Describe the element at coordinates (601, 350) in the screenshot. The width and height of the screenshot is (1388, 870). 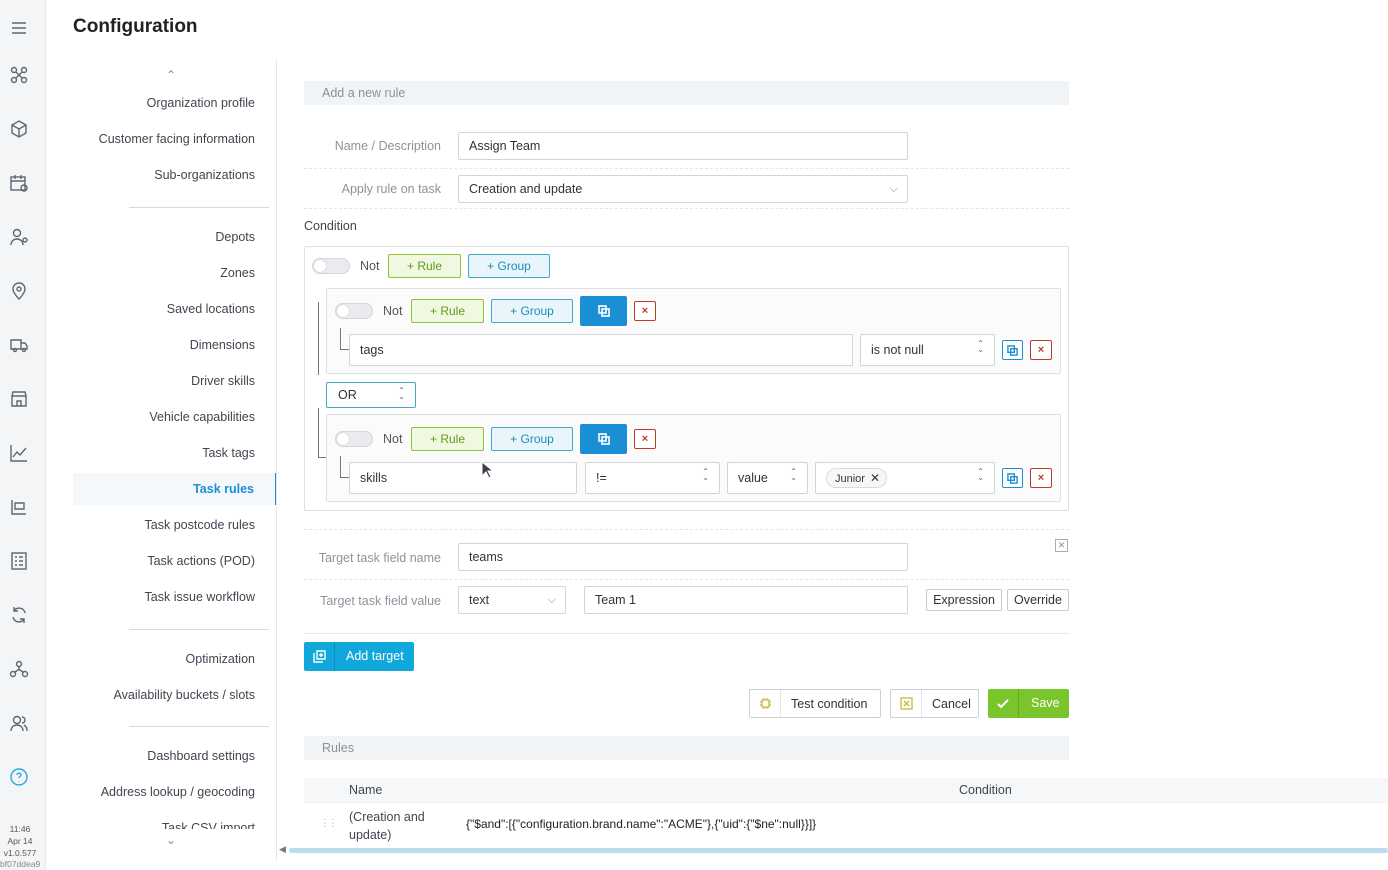
I see `group1-field-input: tags` at that location.